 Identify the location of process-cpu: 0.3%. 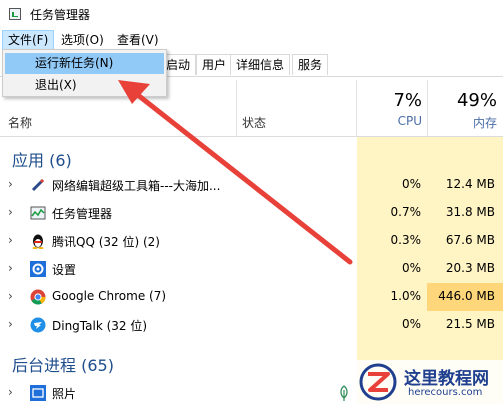
(406, 240).